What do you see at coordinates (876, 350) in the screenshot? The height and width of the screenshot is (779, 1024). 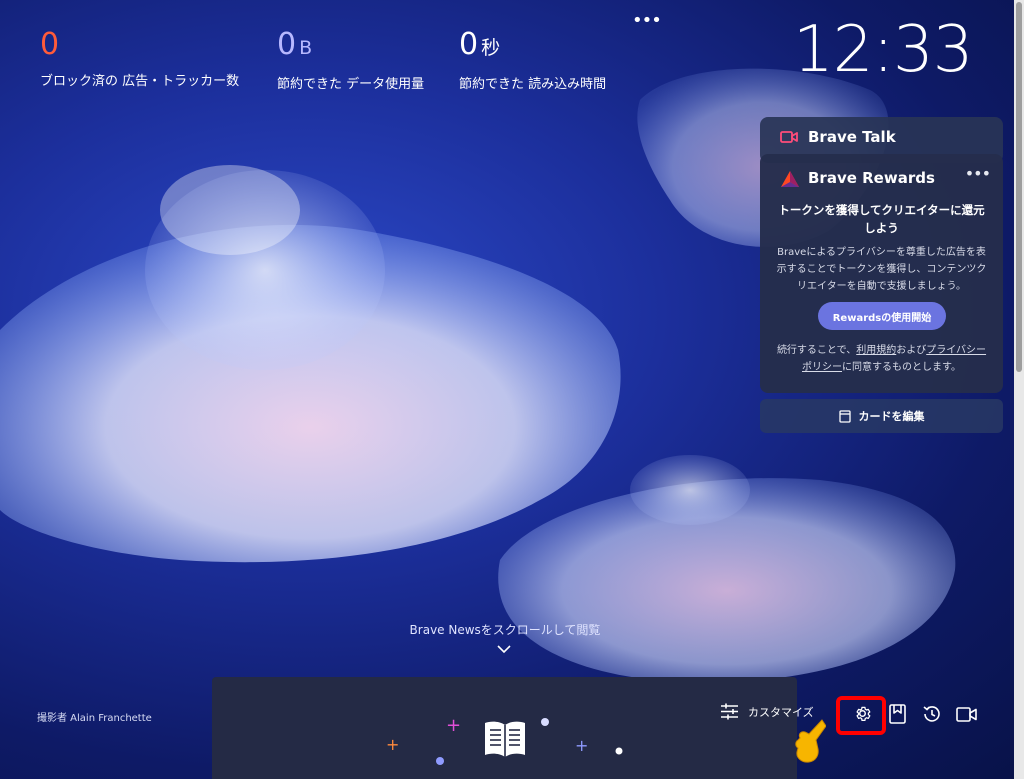 I see `terms-of-service-link: 利用規約` at bounding box center [876, 350].